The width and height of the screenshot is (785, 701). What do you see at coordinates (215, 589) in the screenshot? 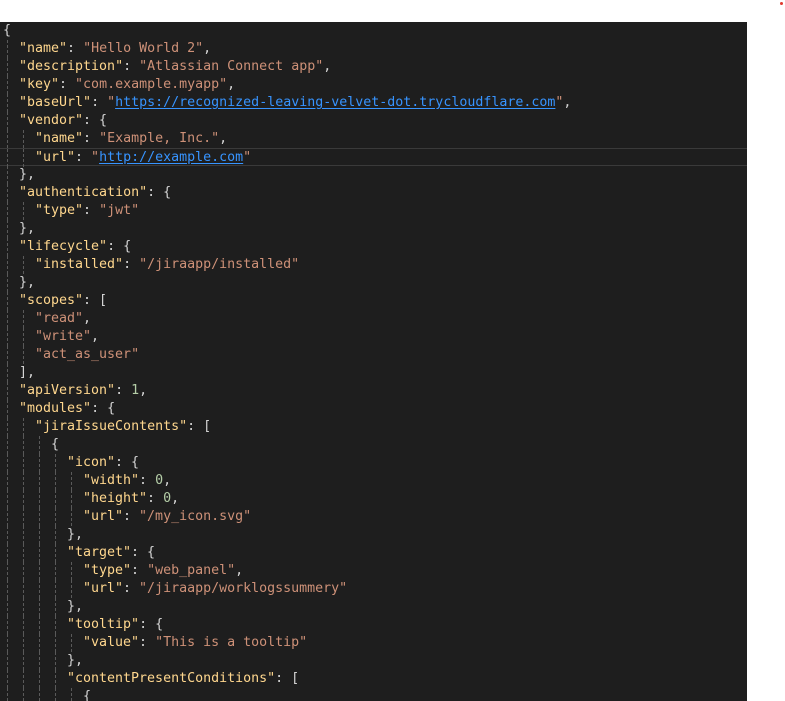
I see `code-text: "url": "/jiraapp/worklogssummery"` at bounding box center [215, 589].